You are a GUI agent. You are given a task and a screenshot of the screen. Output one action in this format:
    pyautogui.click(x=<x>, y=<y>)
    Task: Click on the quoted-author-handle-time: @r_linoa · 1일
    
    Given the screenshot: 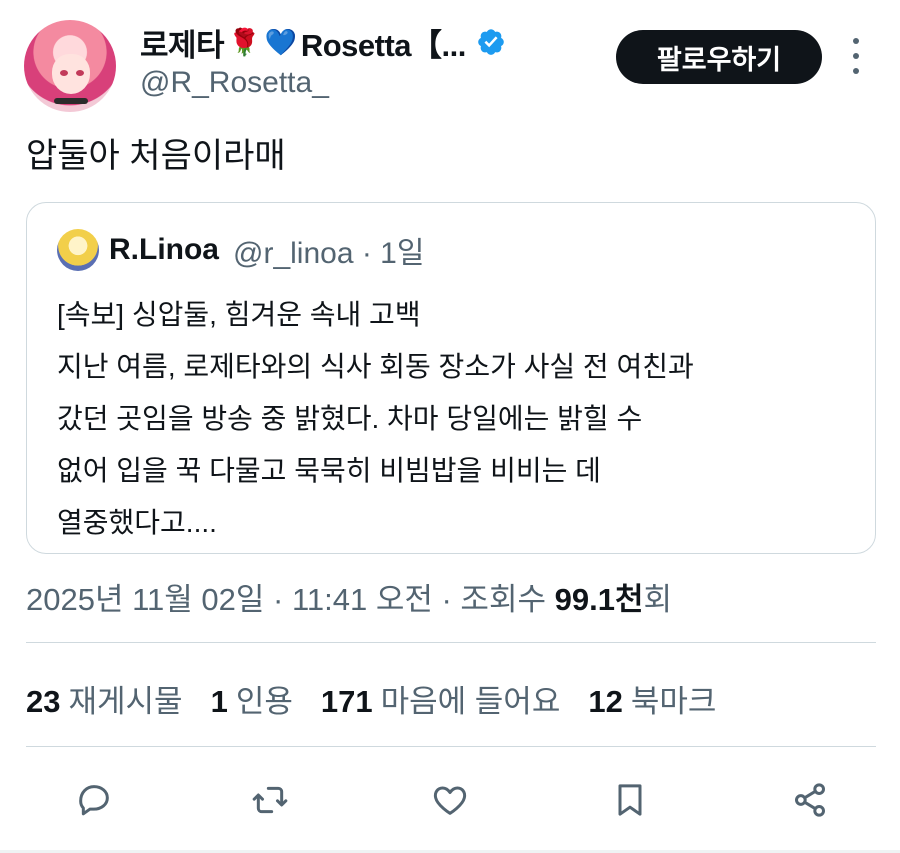 What is the action you would take?
    pyautogui.click(x=329, y=253)
    